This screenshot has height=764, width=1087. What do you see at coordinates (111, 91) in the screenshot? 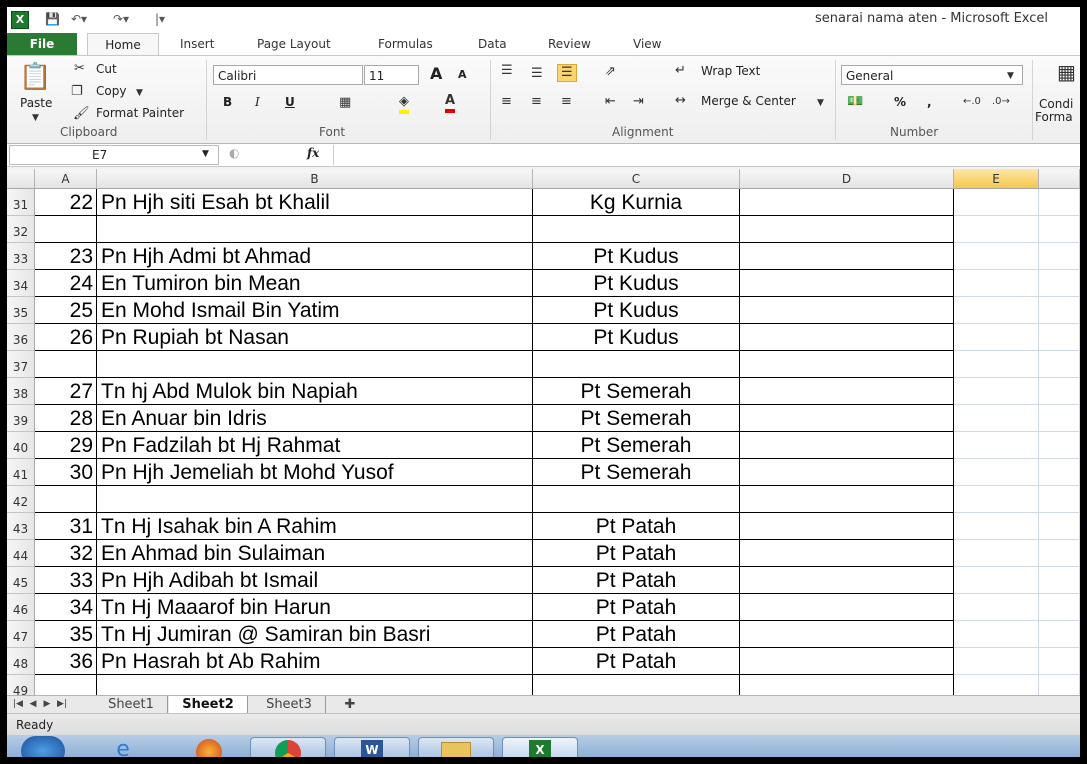
I see `copy-button: Copy` at bounding box center [111, 91].